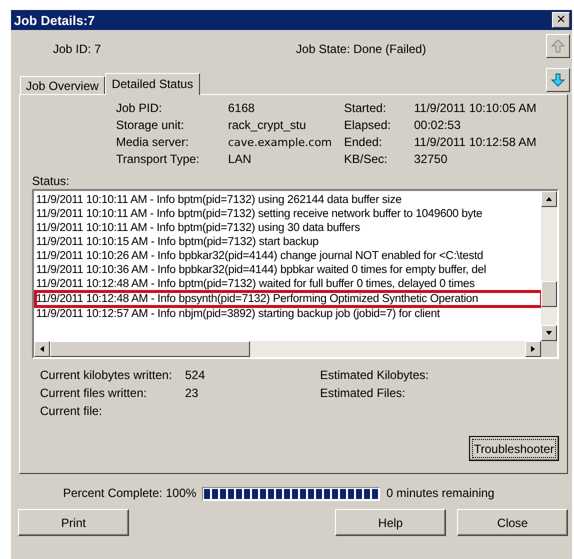 The image size is (574, 559). I want to click on detail-label: Transport Type:, so click(158, 159).